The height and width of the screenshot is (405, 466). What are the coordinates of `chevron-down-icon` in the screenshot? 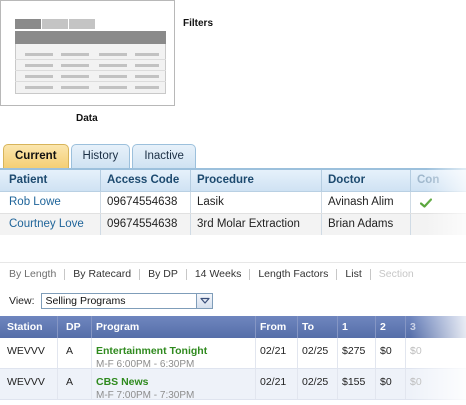 It's located at (204, 300).